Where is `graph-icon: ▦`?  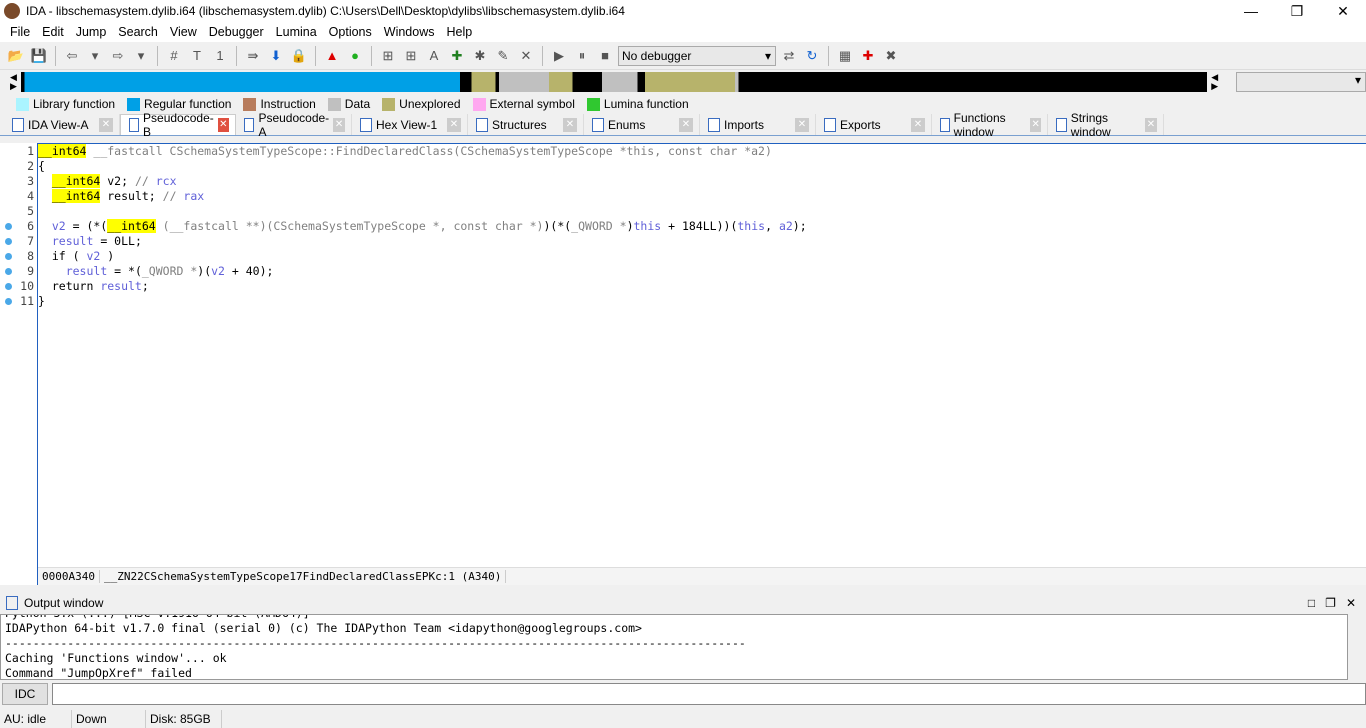
graph-icon: ▦ is located at coordinates (845, 56).